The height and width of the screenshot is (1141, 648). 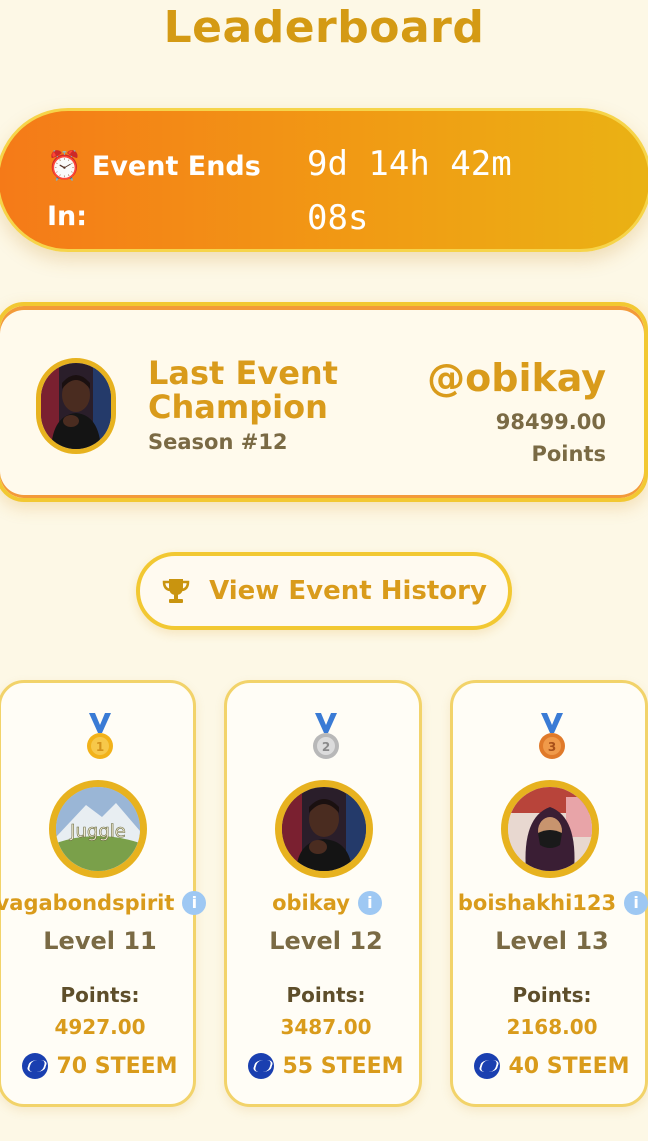 I want to click on steem-reward: 55 STEEM, so click(x=326, y=1066).